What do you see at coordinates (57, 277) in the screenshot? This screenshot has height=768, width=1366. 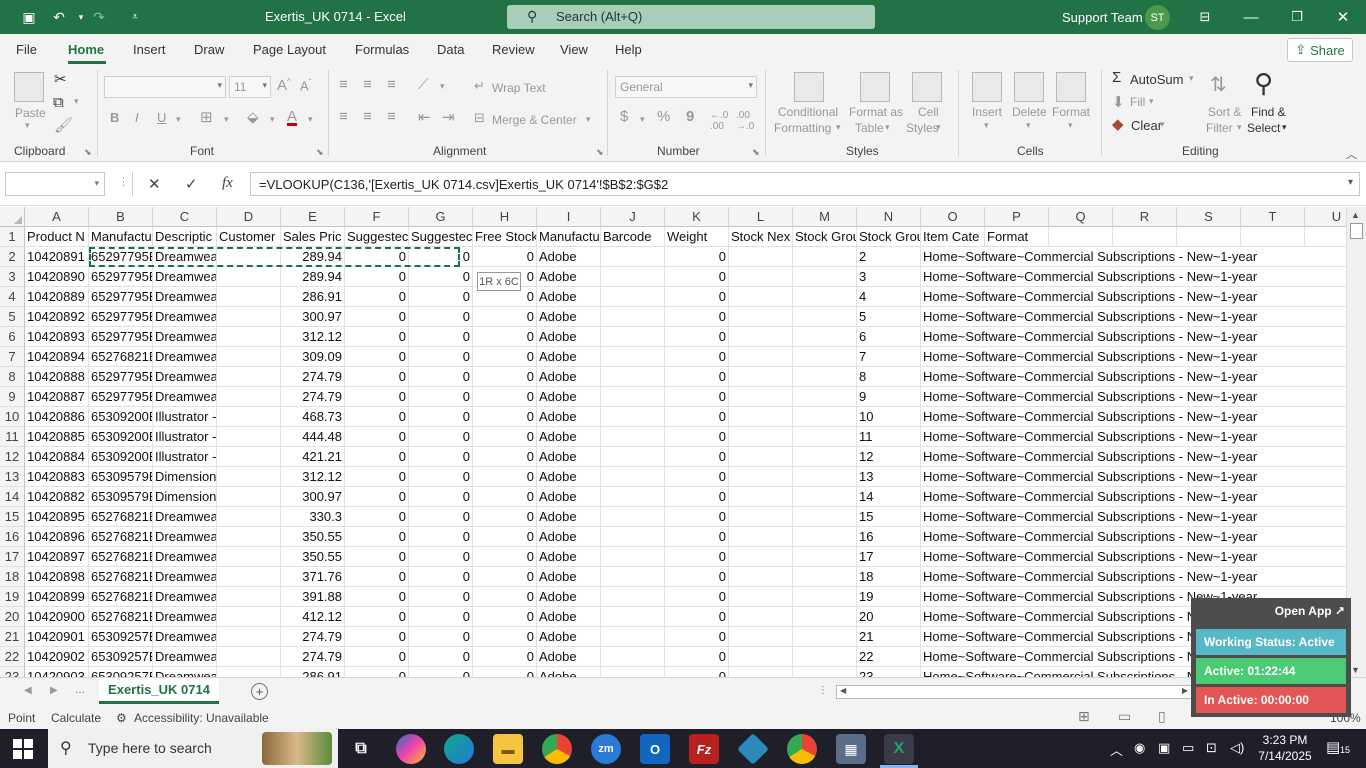 I see `table-cell: 10420890` at bounding box center [57, 277].